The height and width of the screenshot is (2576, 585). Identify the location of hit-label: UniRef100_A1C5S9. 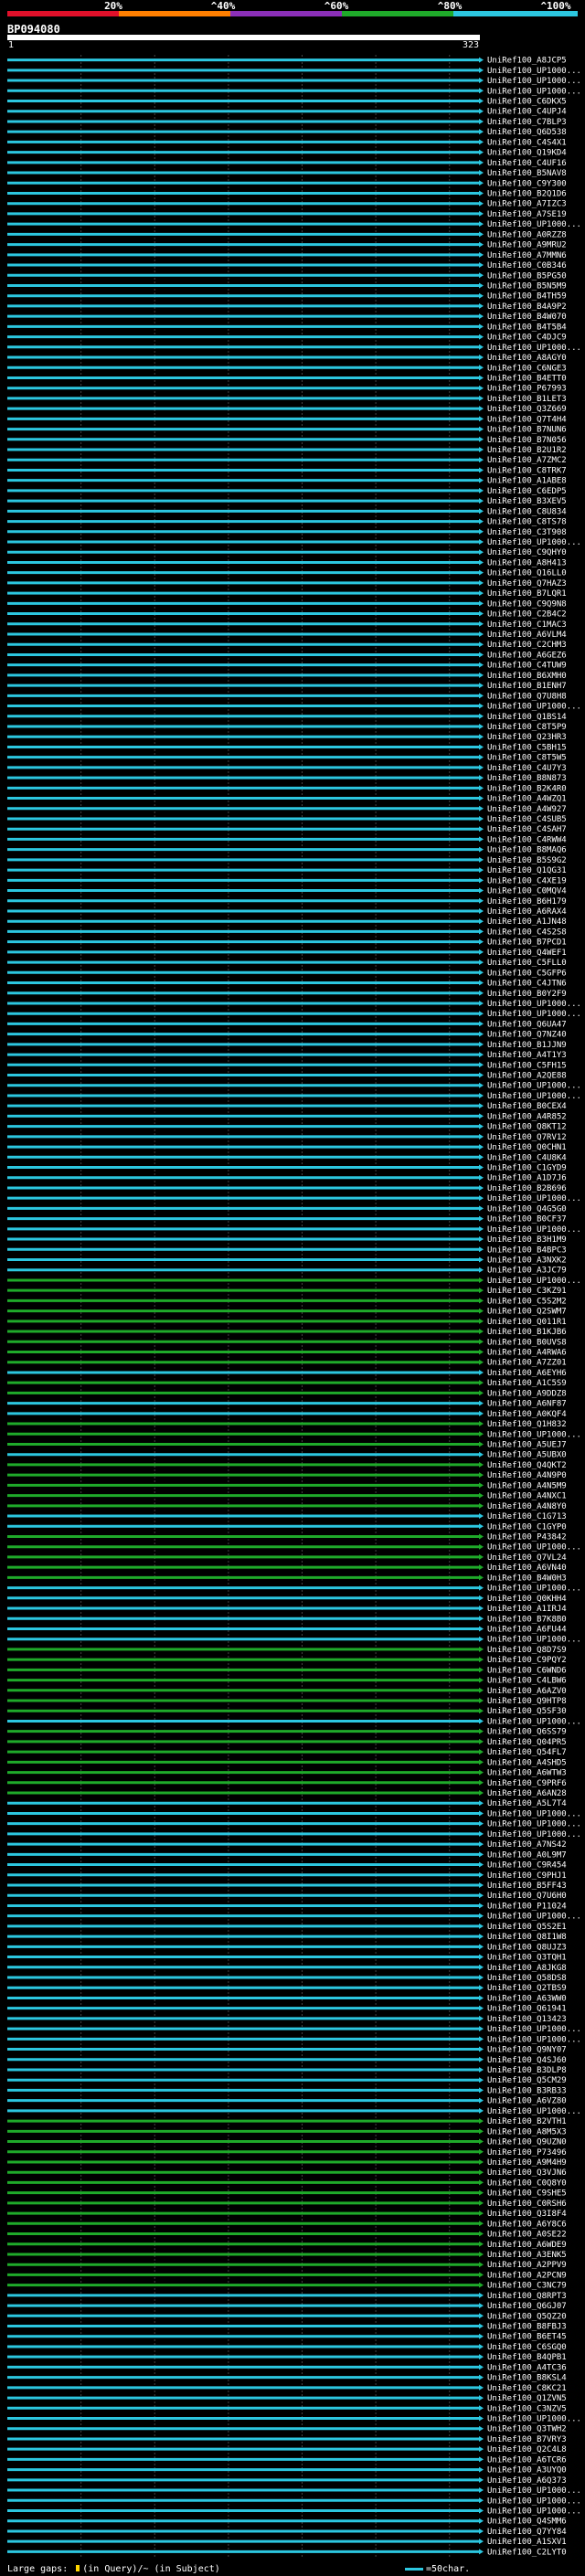
(527, 1383).